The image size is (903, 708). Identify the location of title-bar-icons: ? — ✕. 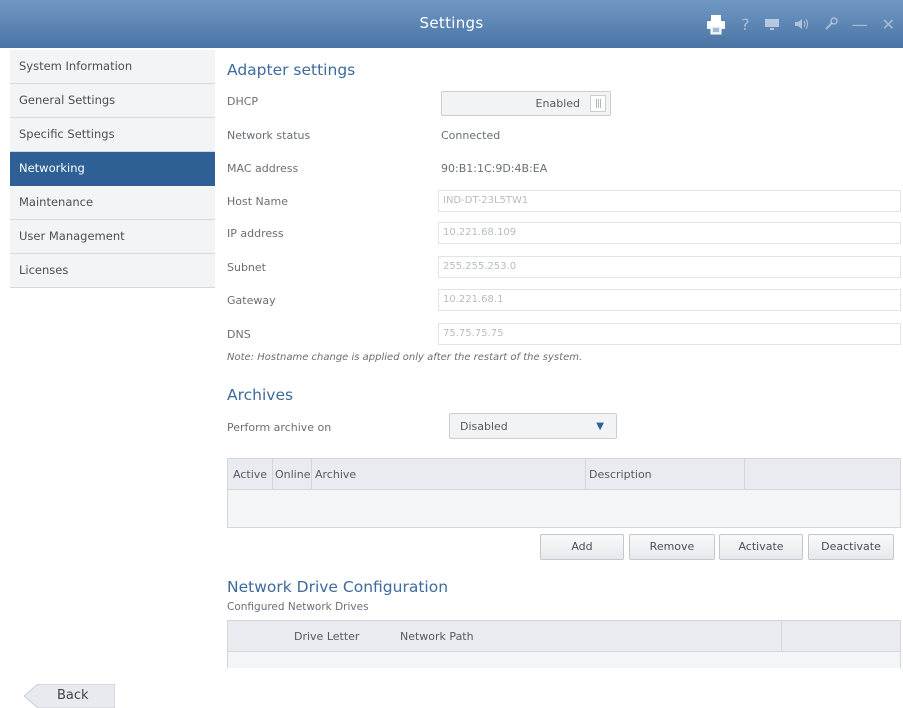
(800, 24).